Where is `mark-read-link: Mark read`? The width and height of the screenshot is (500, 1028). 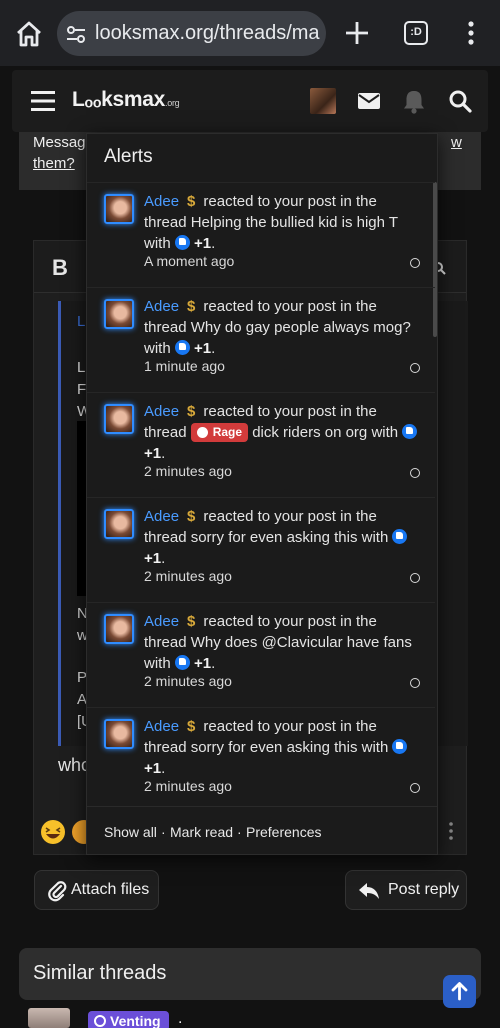
mark-read-link: Mark read is located at coordinates (201, 832).